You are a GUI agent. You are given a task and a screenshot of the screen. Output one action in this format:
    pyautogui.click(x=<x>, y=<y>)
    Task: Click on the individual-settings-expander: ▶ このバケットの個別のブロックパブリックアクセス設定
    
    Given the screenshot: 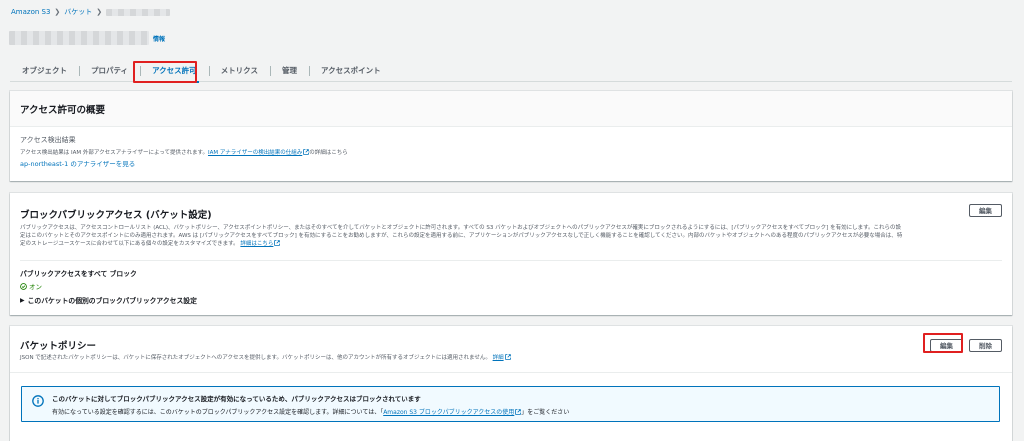 What is the action you would take?
    pyautogui.click(x=511, y=300)
    